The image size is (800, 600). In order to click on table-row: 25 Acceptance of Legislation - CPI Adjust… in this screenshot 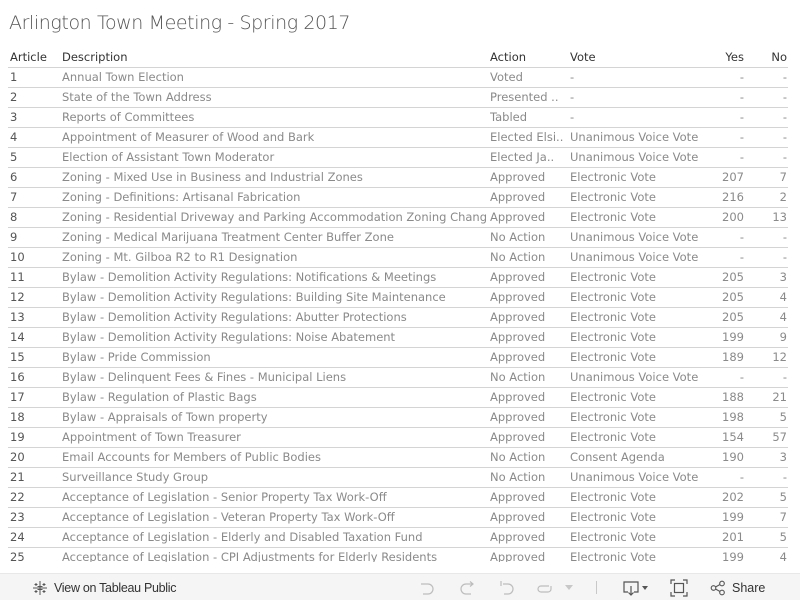, I will do `click(398, 555)`.